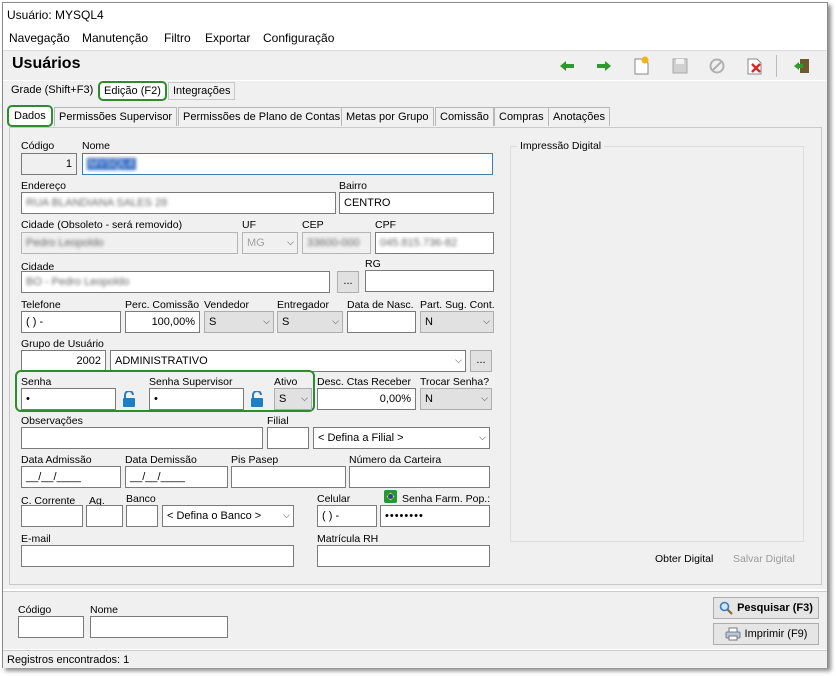 The height and width of the screenshot is (676, 836). Describe the element at coordinates (390, 496) in the screenshot. I see `brazil-flag-icon` at that location.